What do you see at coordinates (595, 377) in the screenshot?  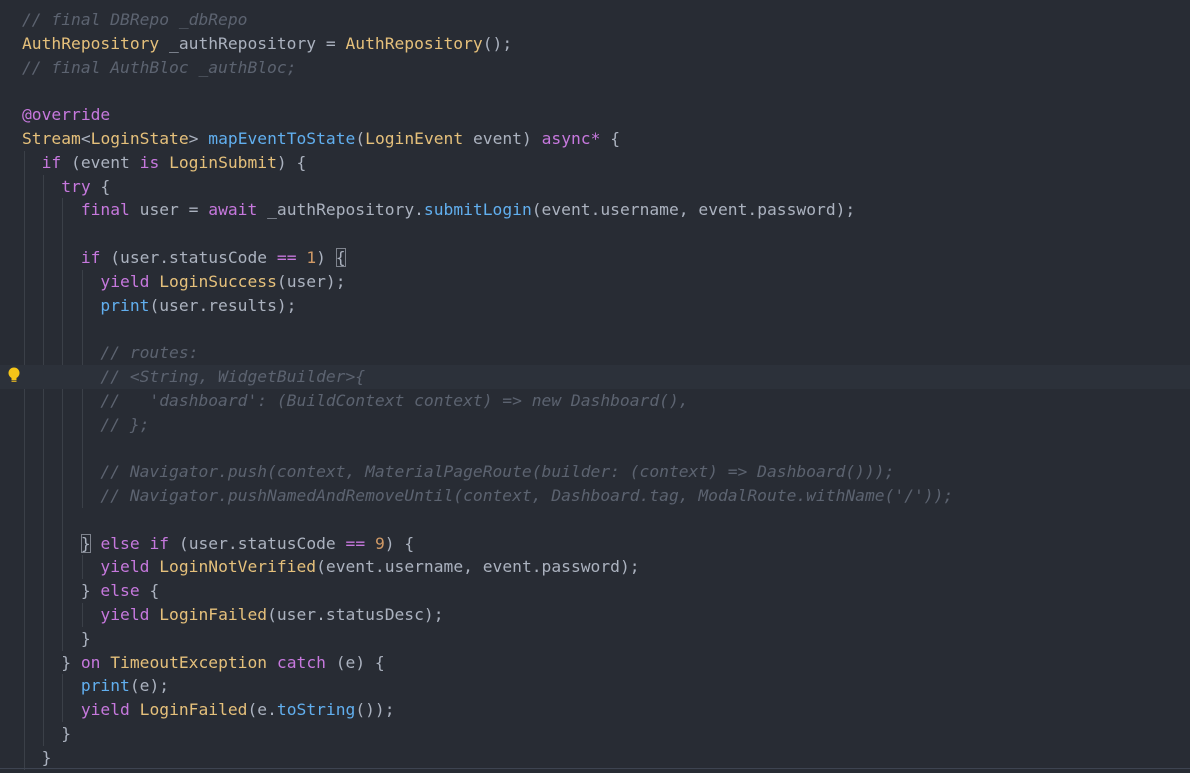 I see `code-line: // <String, WidgetBuilder>{` at bounding box center [595, 377].